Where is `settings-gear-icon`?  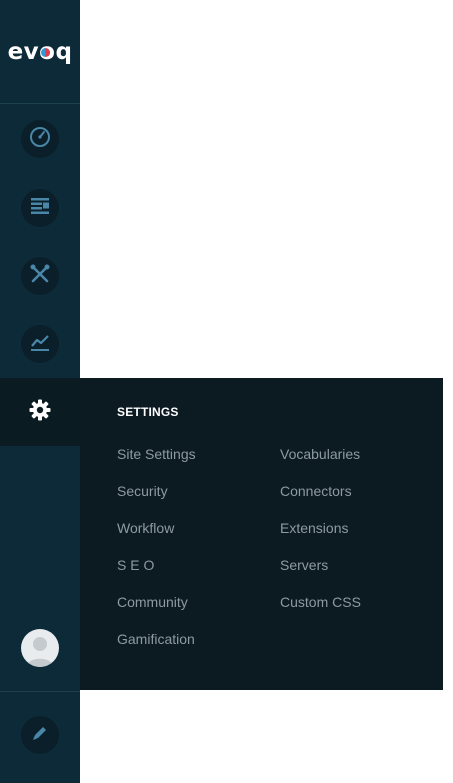
settings-gear-icon is located at coordinates (40, 412).